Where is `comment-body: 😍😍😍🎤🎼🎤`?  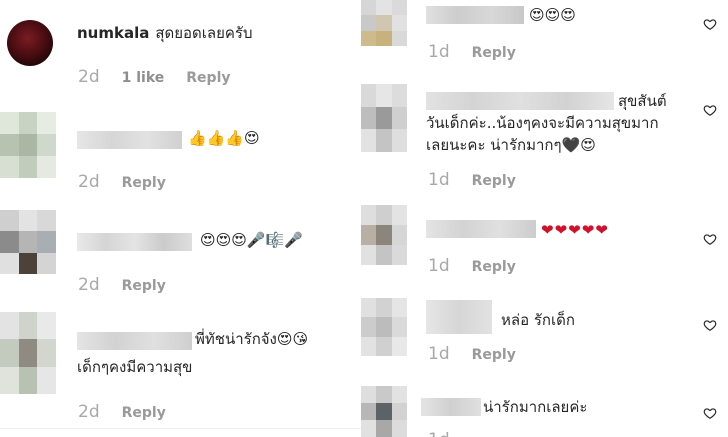 comment-body: 😍😍😍🎤🎼🎤 is located at coordinates (251, 240).